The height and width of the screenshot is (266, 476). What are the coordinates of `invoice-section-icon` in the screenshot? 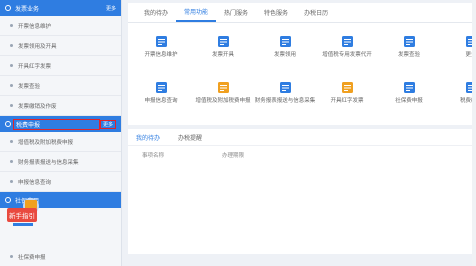 It's located at (8, 8).